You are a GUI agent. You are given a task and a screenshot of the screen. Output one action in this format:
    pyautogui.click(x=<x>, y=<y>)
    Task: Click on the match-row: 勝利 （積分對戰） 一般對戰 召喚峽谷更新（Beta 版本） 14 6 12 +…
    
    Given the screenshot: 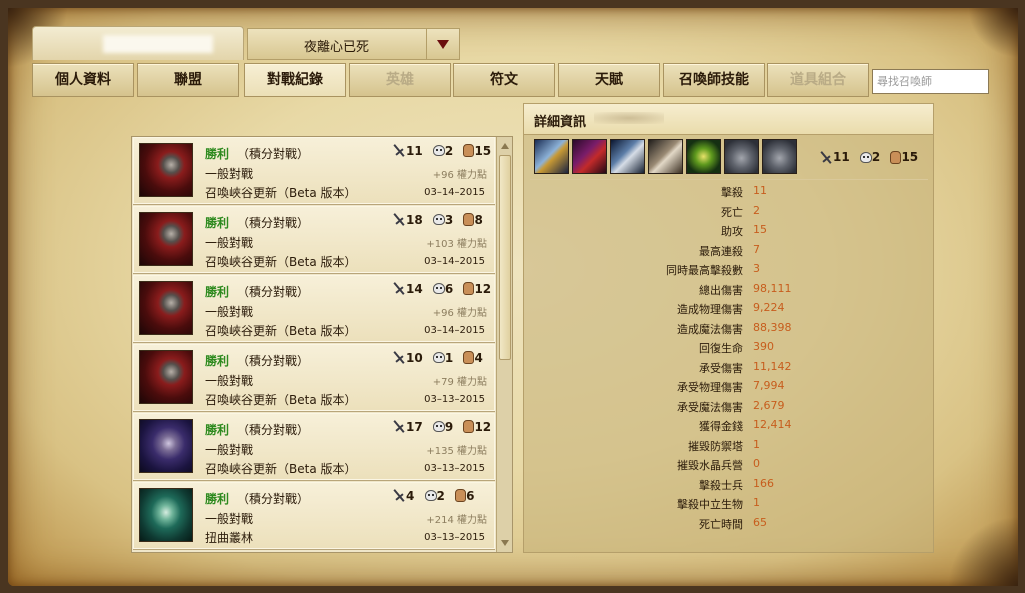 What is the action you would take?
    pyautogui.click(x=314, y=309)
    